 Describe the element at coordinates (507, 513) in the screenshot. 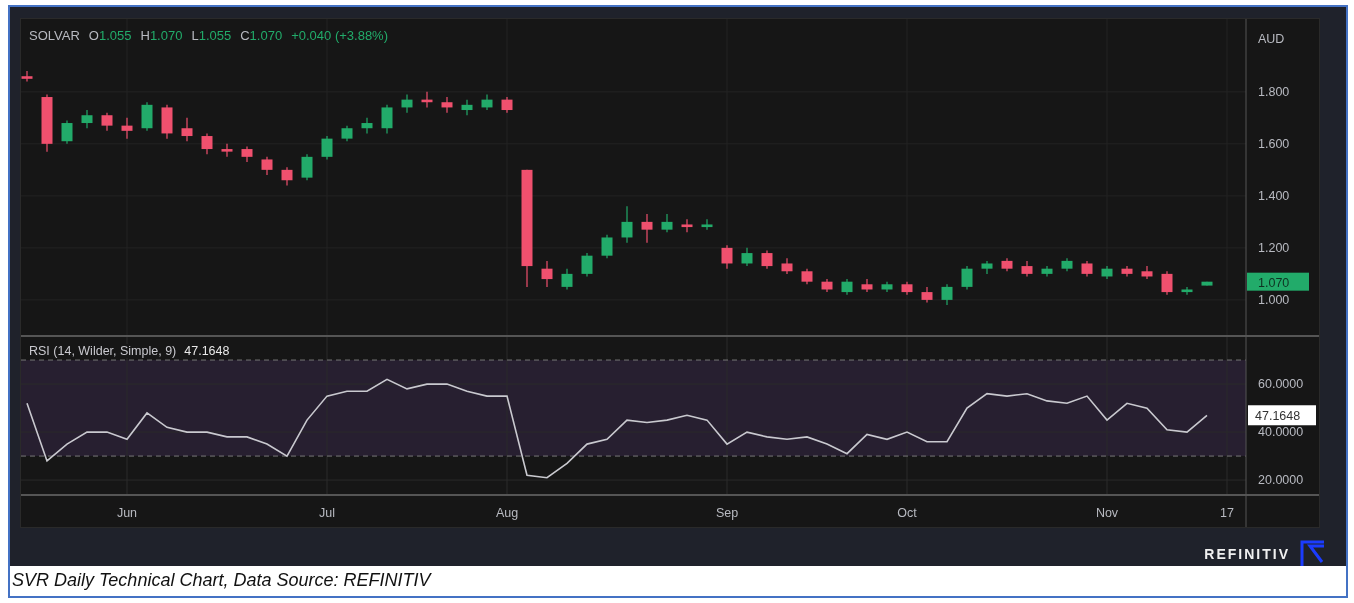

I see `time-axis-label: Aug` at that location.